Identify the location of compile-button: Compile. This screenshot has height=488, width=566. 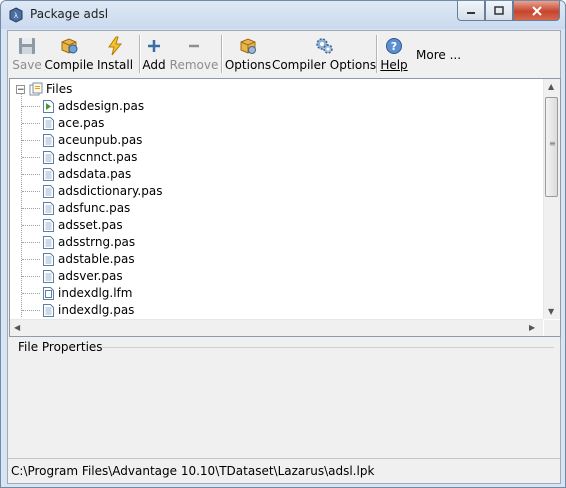
(69, 54).